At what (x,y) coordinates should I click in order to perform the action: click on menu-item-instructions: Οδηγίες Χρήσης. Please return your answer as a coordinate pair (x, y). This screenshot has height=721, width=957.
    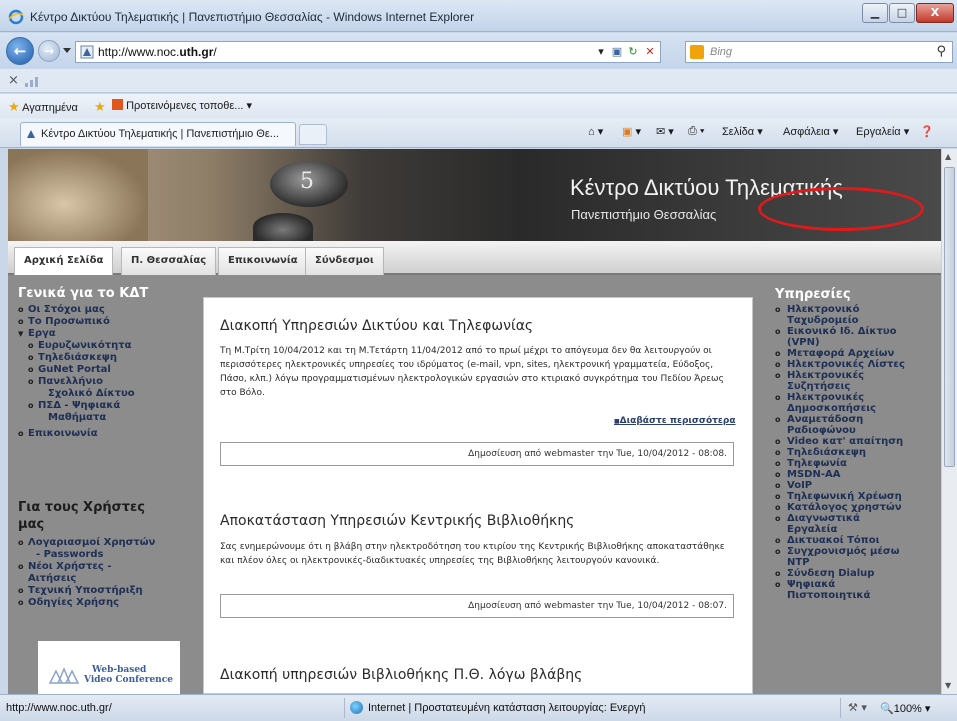
    Looking at the image, I should click on (106, 603).